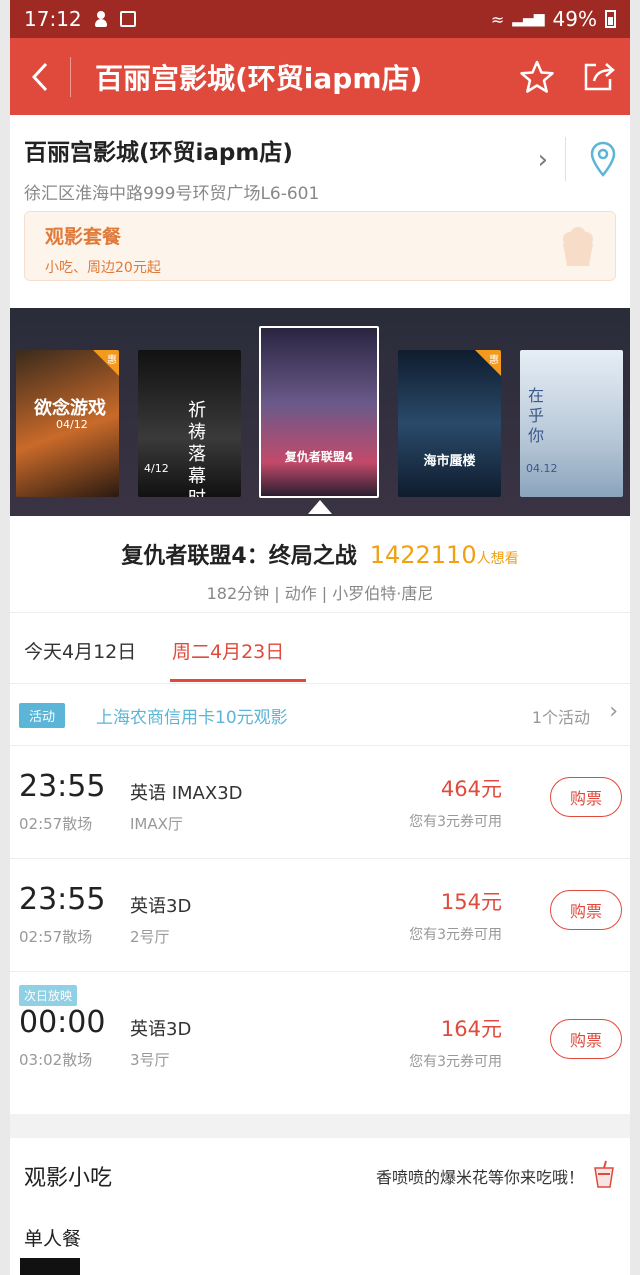 The height and width of the screenshot is (1275, 640). I want to click on combo-subtitle: 小吃、周边20元起, so click(103, 268).